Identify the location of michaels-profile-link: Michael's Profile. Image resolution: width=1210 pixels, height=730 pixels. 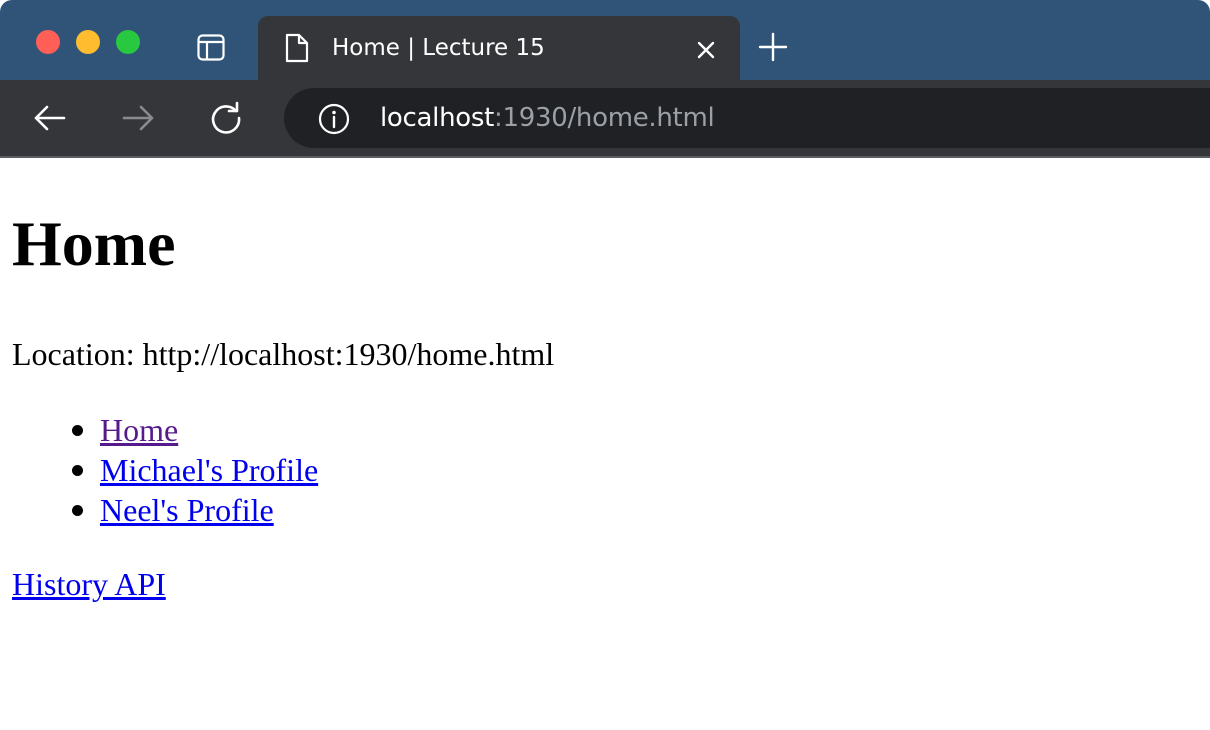
(209, 470).